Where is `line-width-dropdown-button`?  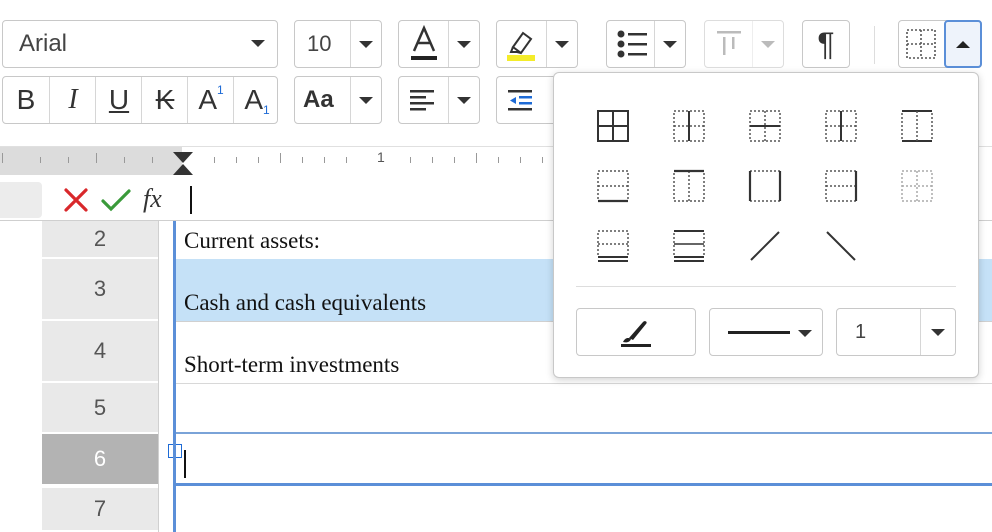 line-width-dropdown-button is located at coordinates (937, 332).